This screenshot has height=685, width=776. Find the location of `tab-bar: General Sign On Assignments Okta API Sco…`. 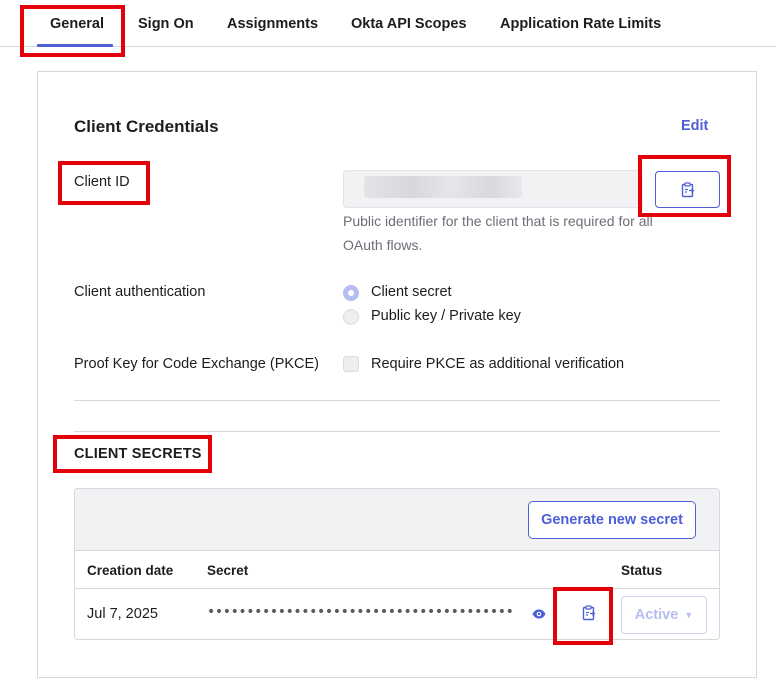

tab-bar: General Sign On Assignments Okta API Sco… is located at coordinates (388, 23).